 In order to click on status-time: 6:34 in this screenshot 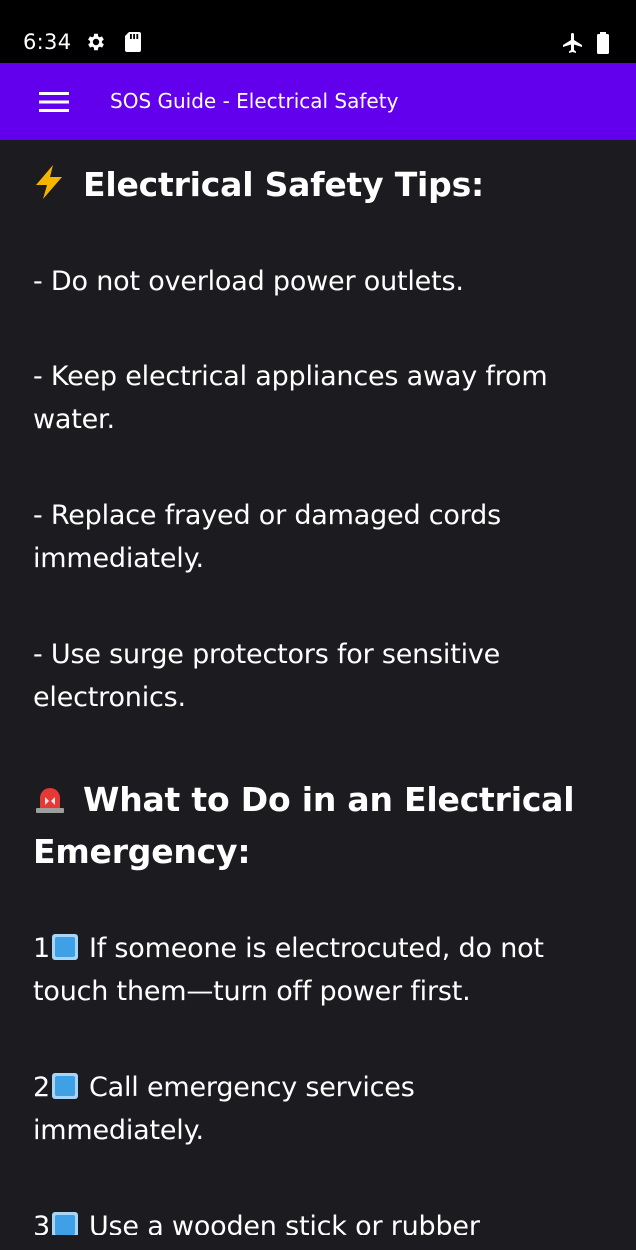, I will do `click(47, 42)`.